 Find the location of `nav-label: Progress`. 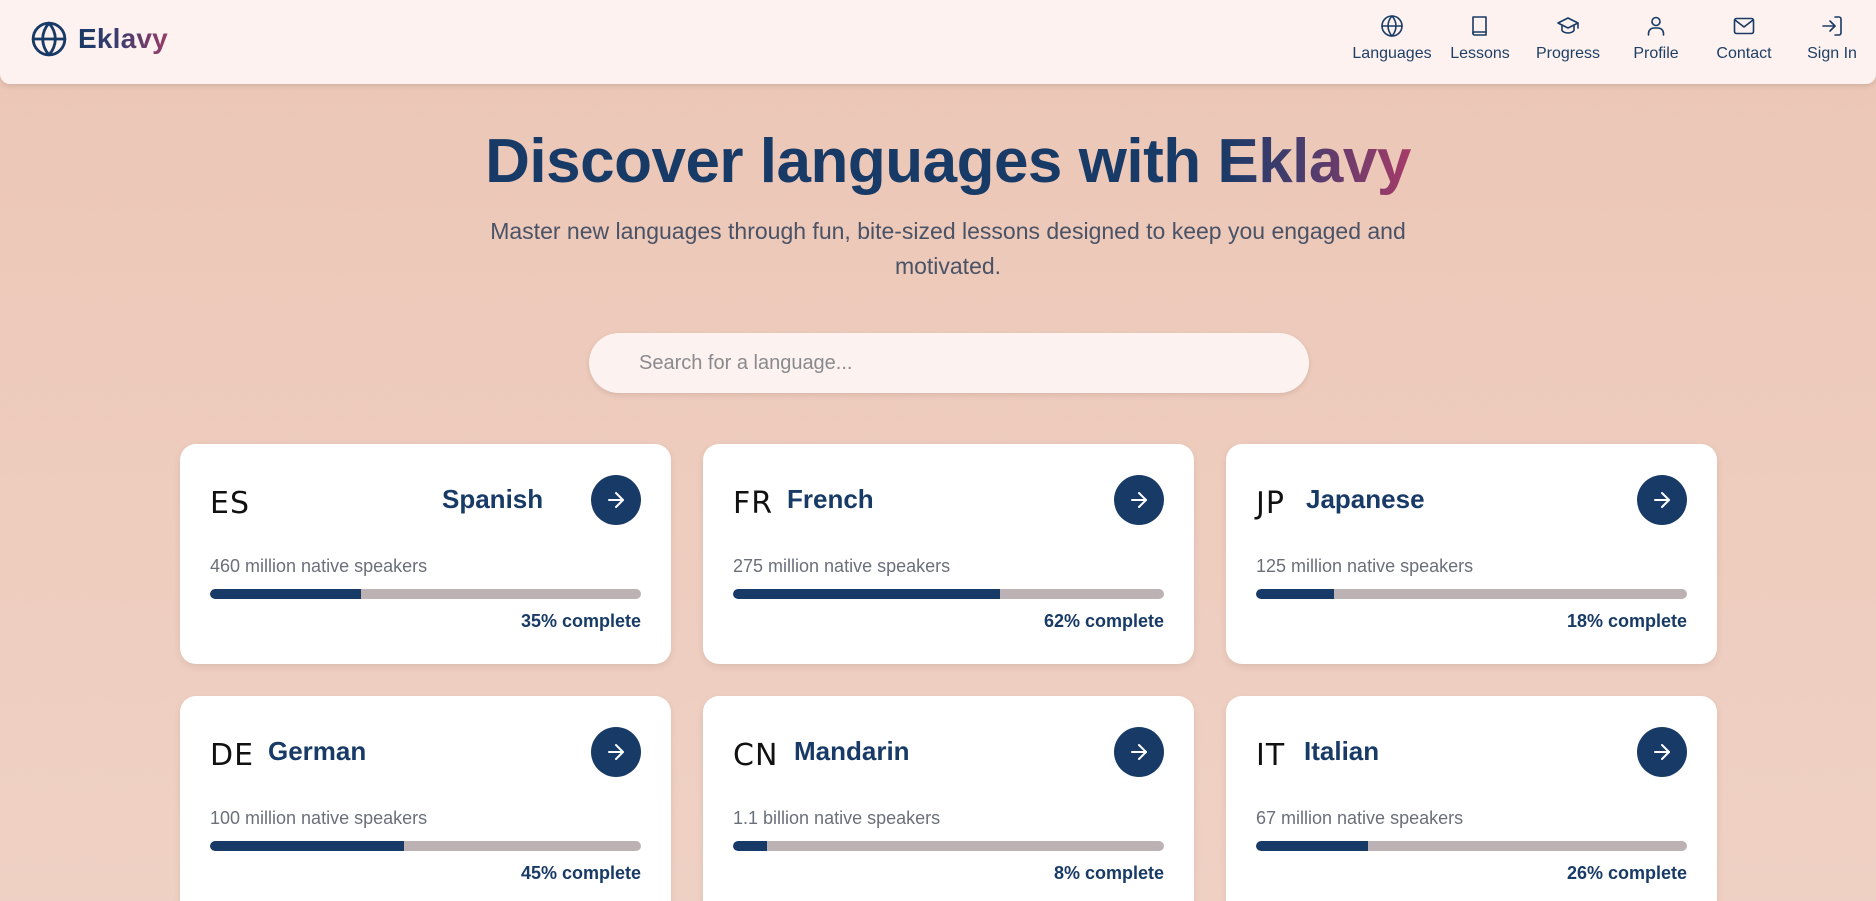

nav-label: Progress is located at coordinates (1568, 53).